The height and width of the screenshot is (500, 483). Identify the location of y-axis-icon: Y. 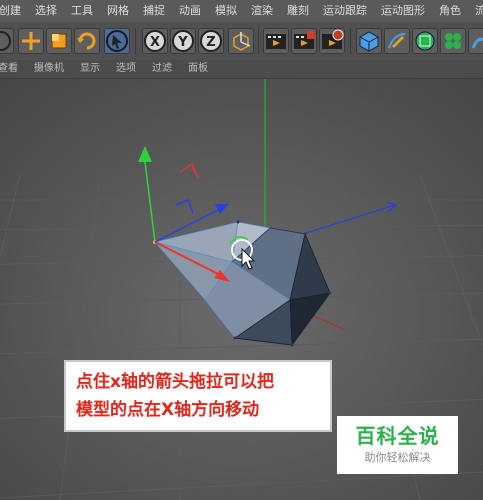
(183, 41).